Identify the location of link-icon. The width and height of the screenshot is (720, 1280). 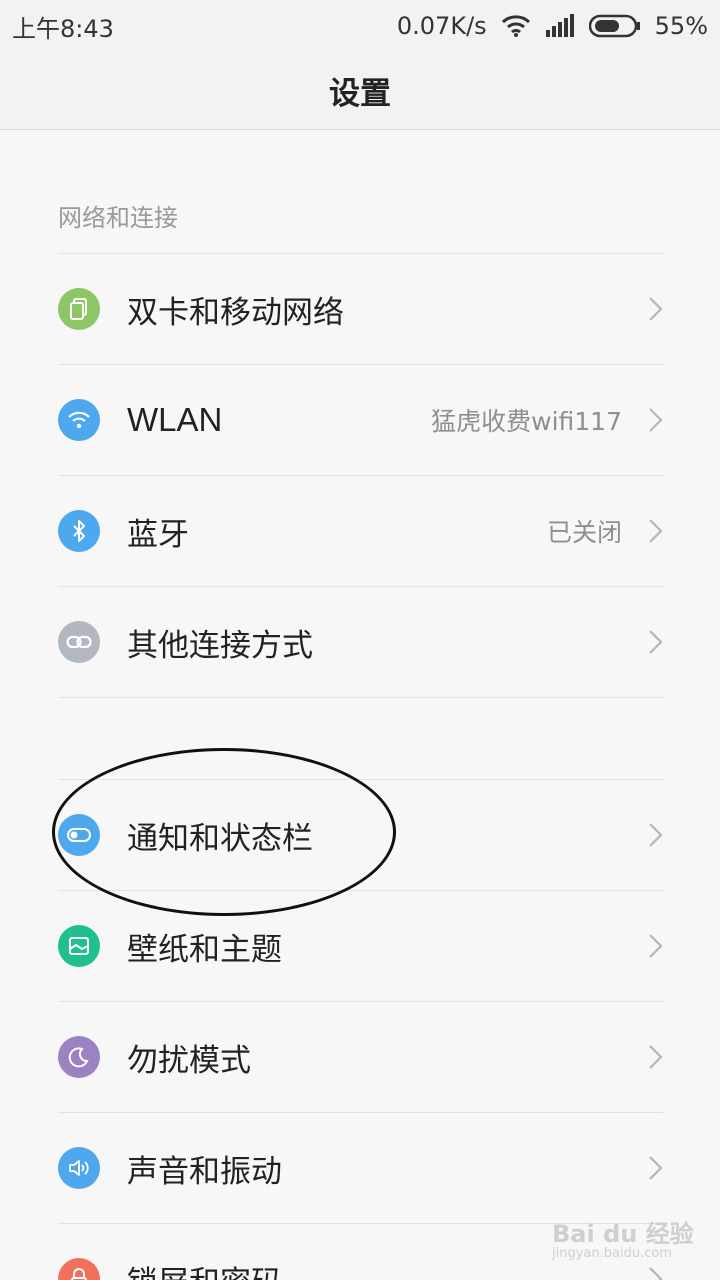
(79, 642).